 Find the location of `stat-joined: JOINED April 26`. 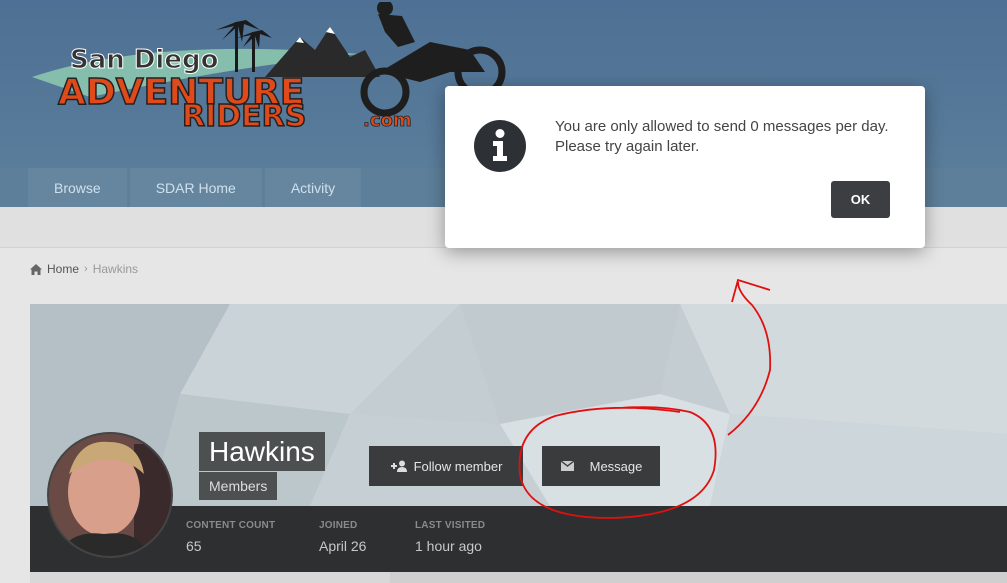

stat-joined: JOINED April 26 is located at coordinates (342, 537).